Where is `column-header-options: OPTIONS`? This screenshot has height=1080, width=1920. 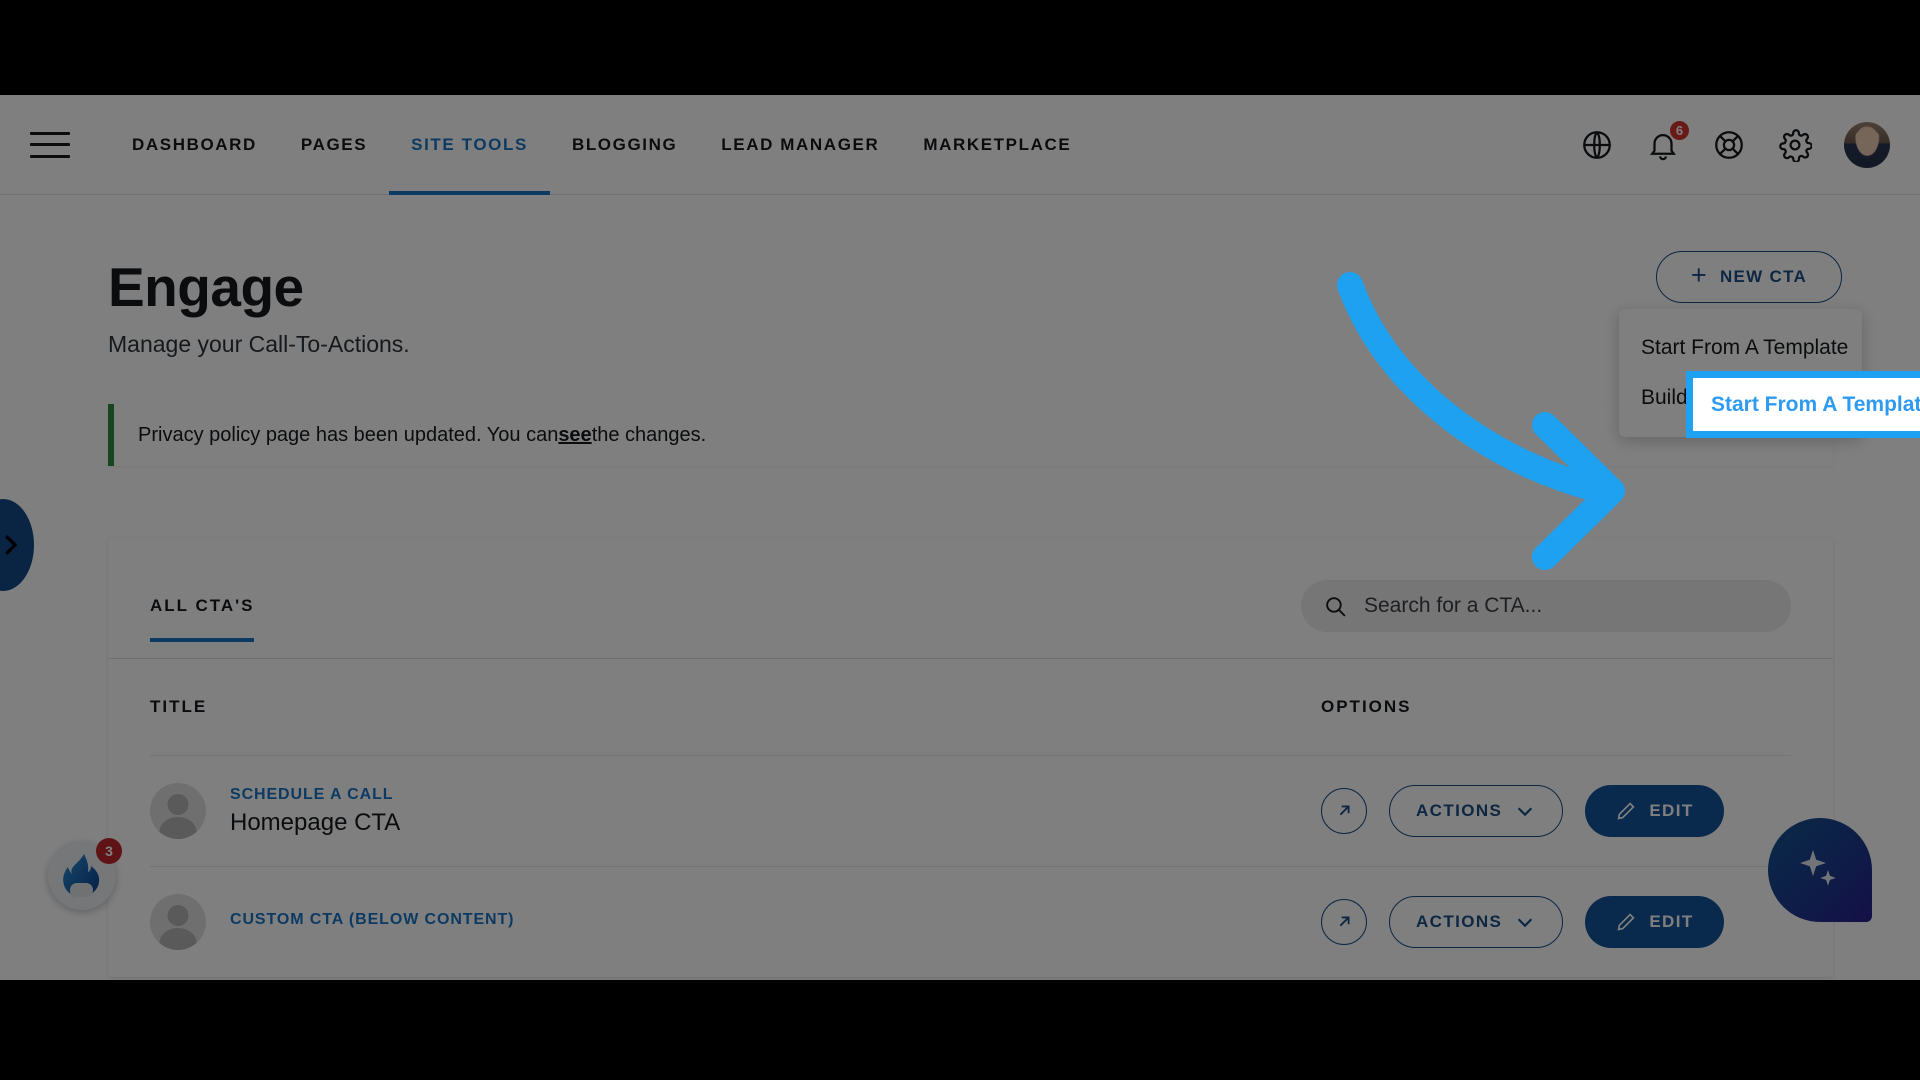 column-header-options: OPTIONS is located at coordinates (1366, 706).